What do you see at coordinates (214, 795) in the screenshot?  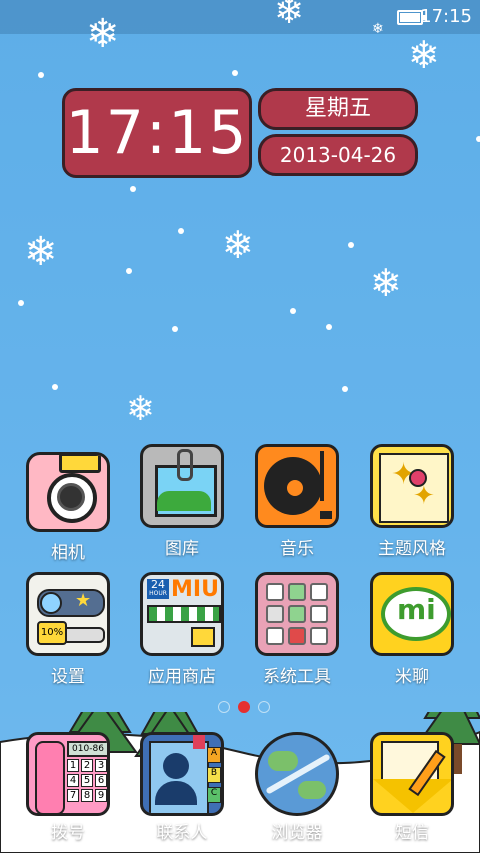 I see `contacts-tab: C` at bounding box center [214, 795].